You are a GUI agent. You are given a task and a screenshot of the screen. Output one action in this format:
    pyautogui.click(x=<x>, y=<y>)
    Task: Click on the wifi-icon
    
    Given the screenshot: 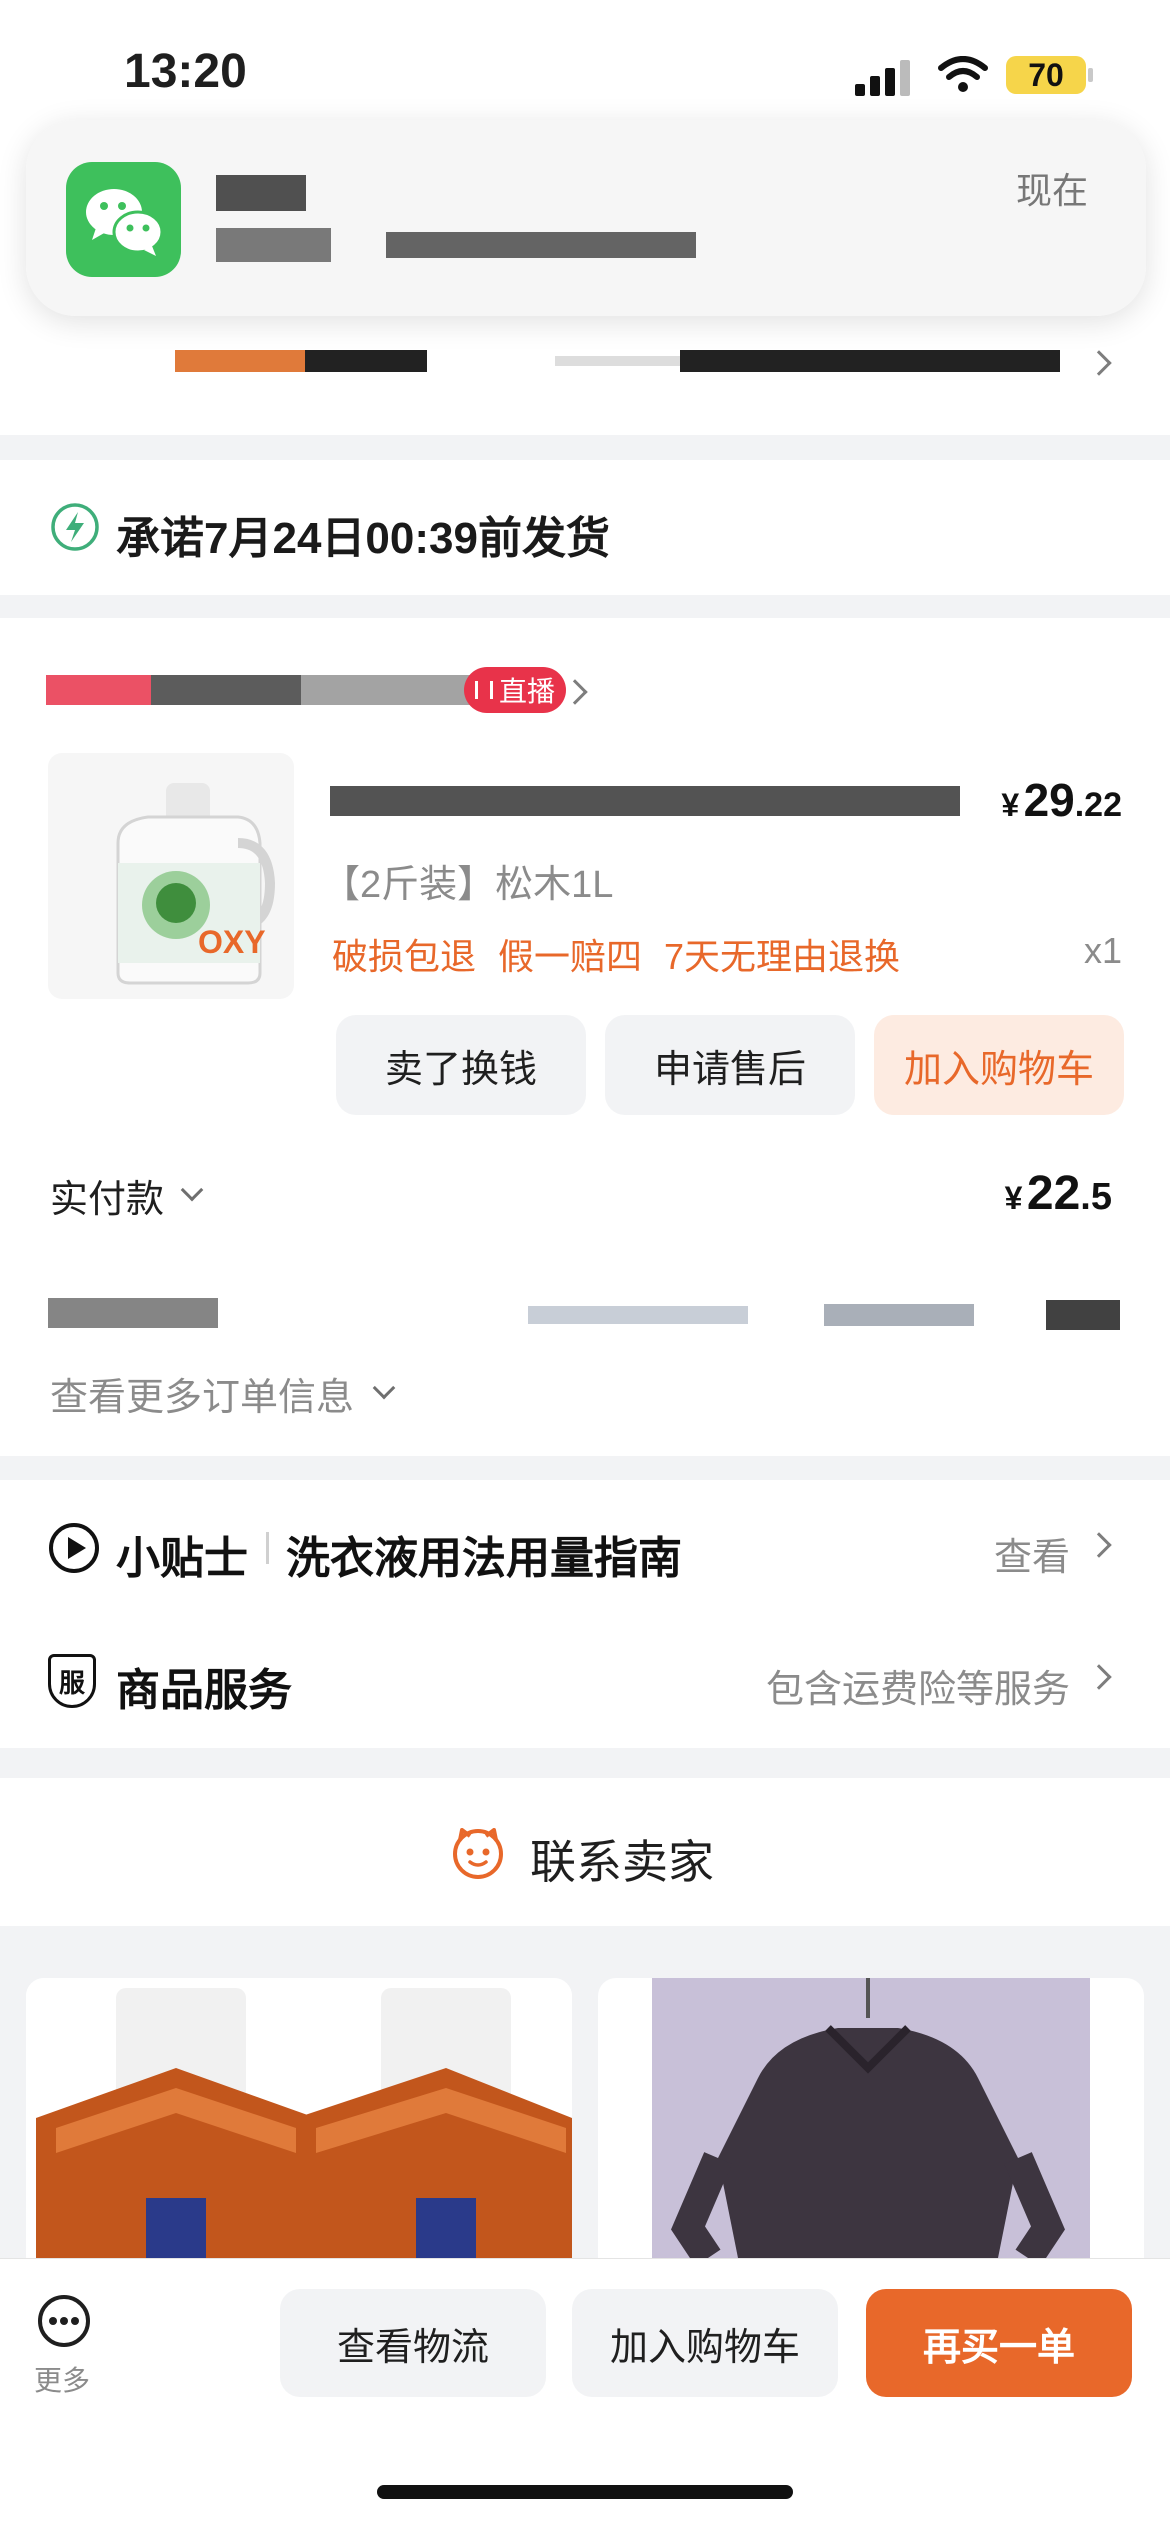 What is the action you would take?
    pyautogui.click(x=963, y=74)
    